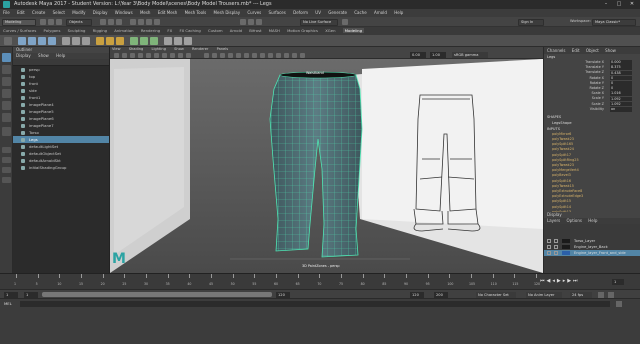  I want to click on wireframe-icon, so click(206, 55).